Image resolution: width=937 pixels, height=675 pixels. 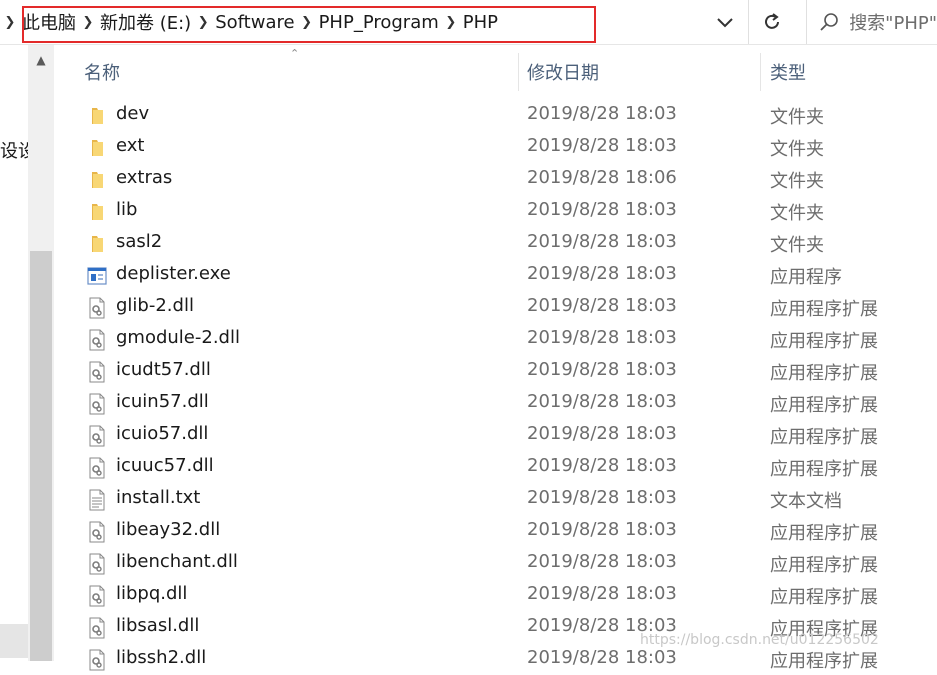 What do you see at coordinates (495, 211) in the screenshot?
I see `file-row: lib 2019/8/28 18:03 文件夹` at bounding box center [495, 211].